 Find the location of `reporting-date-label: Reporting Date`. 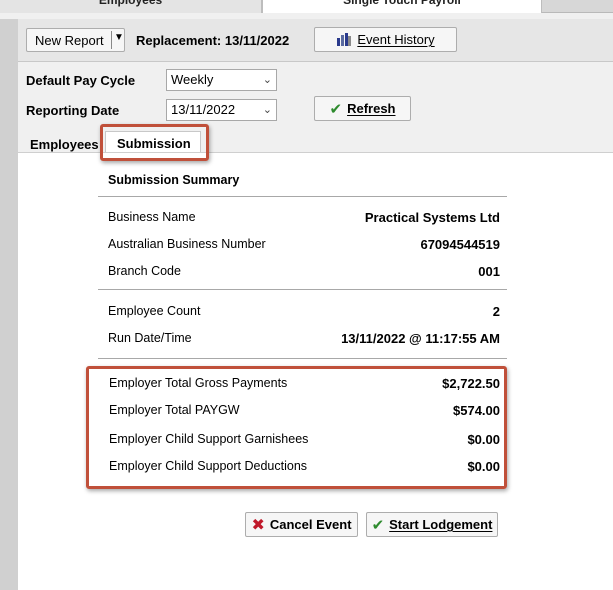

reporting-date-label: Reporting Date is located at coordinates (73, 110).